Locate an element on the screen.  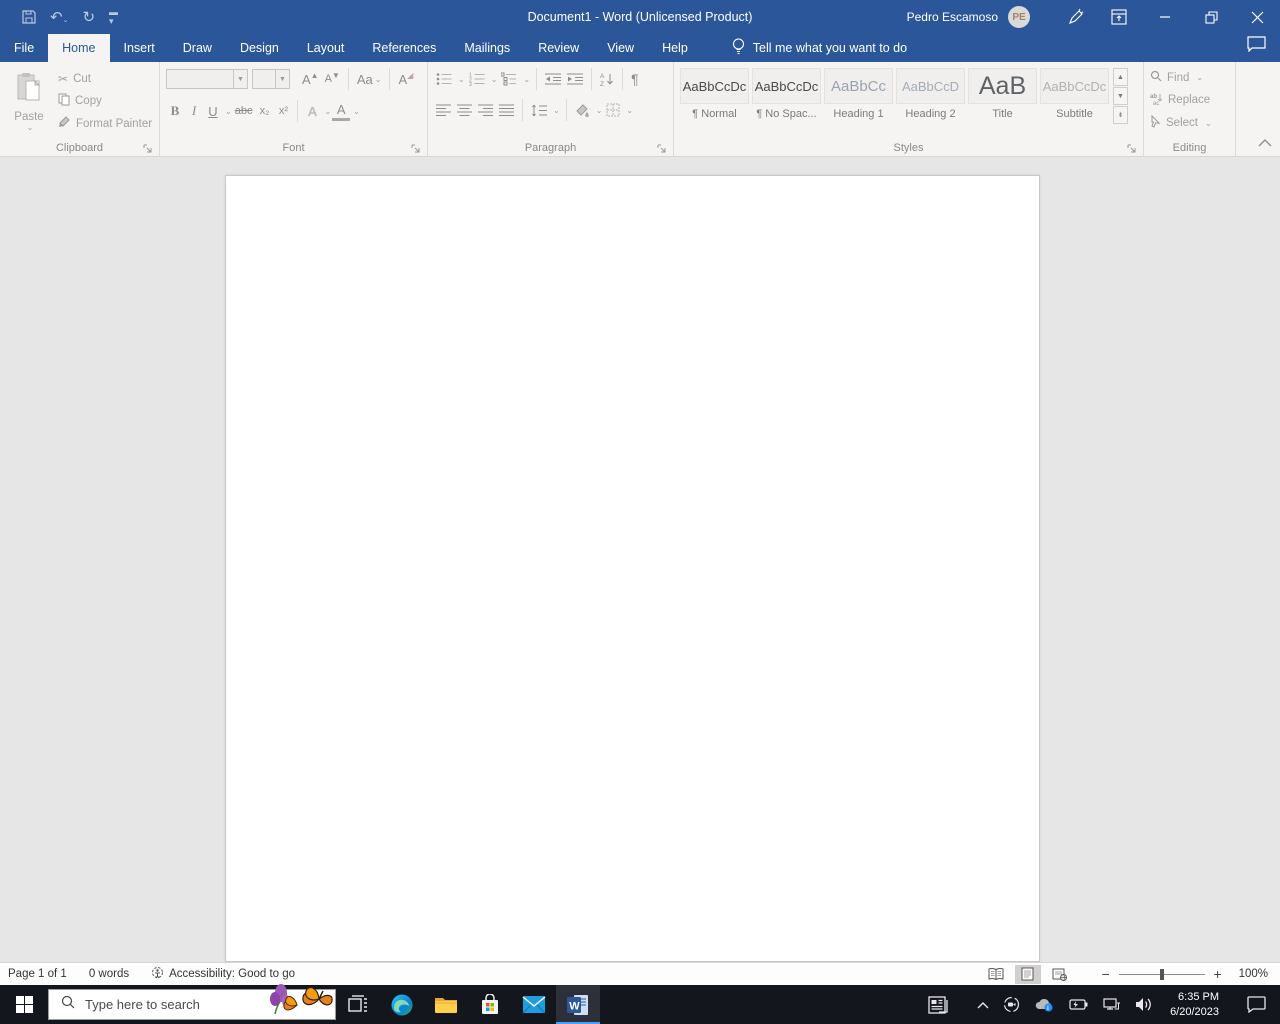
file-explorer-icon is located at coordinates (446, 1004).